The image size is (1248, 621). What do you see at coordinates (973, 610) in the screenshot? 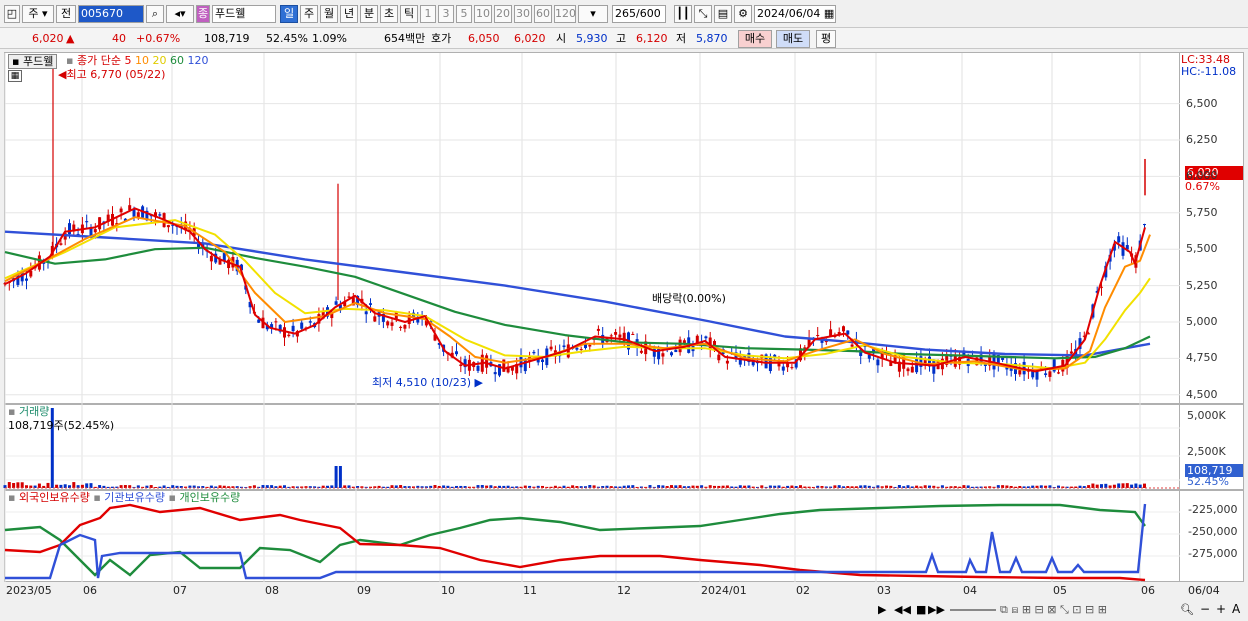
I see `zoom-slider` at bounding box center [973, 610].